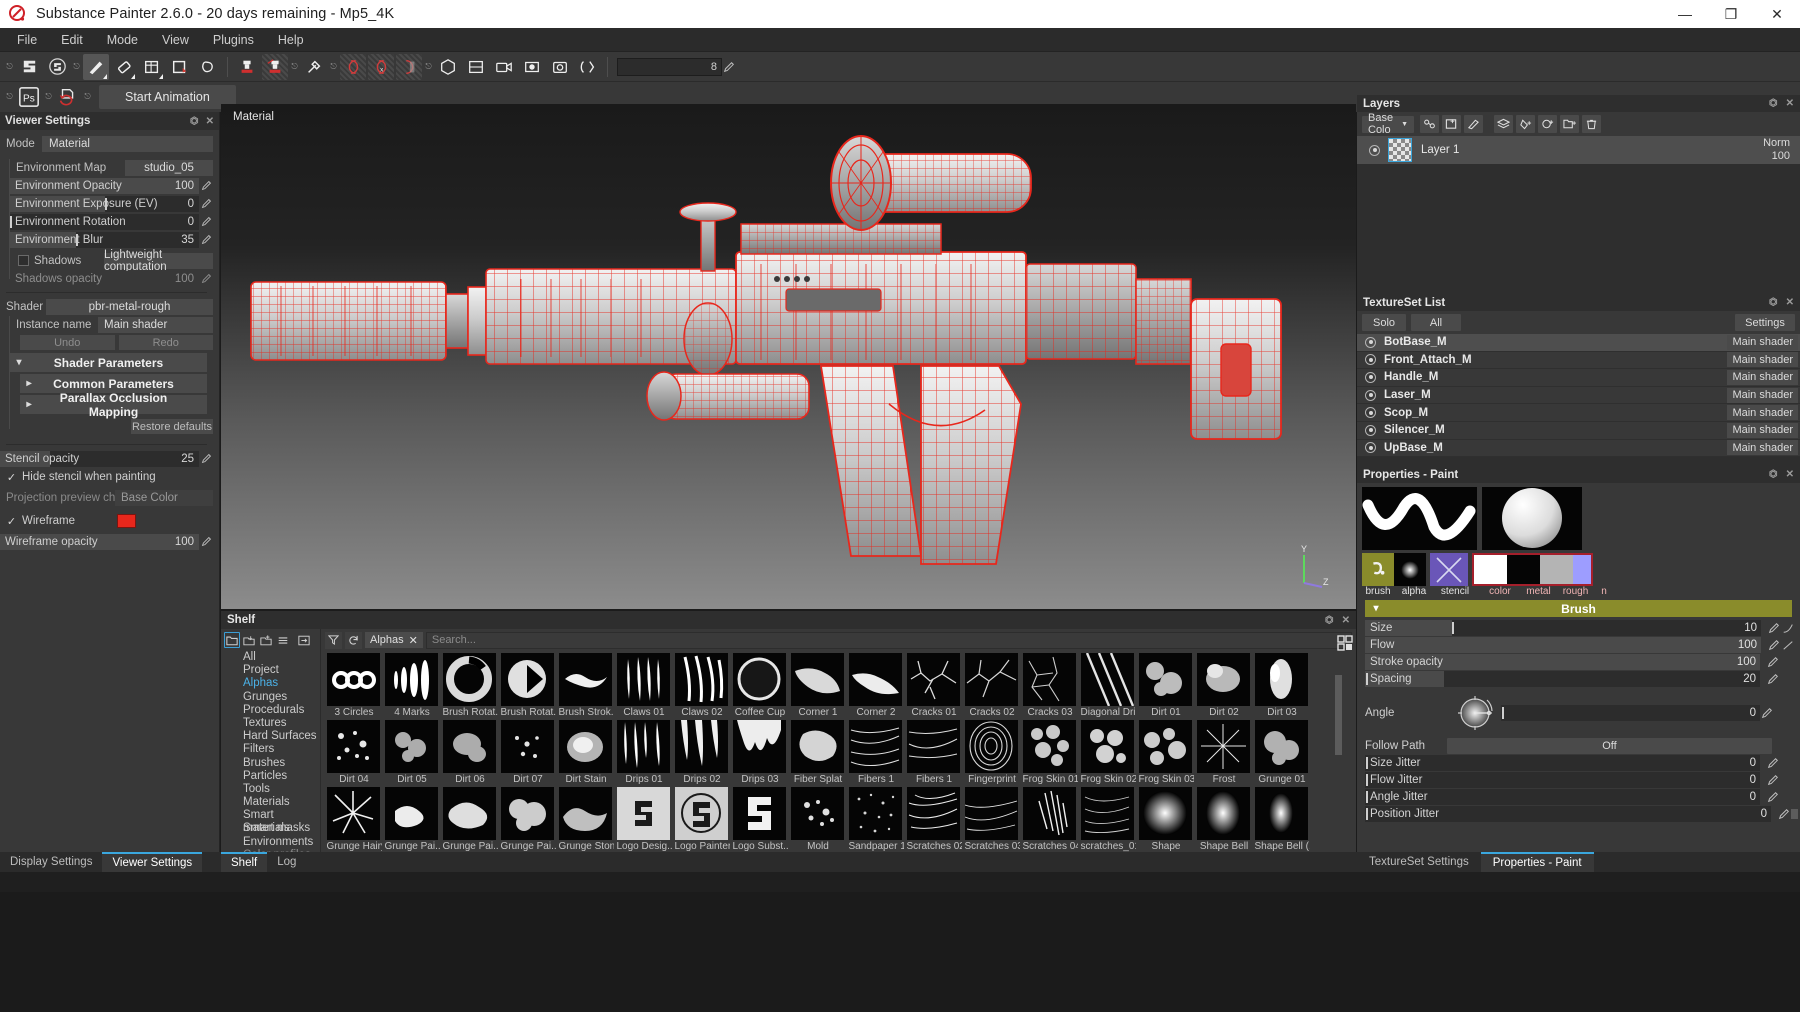 This screenshot has width=1800, height=1012. I want to click on shelf-item: Grunge Stone, so click(586, 819).